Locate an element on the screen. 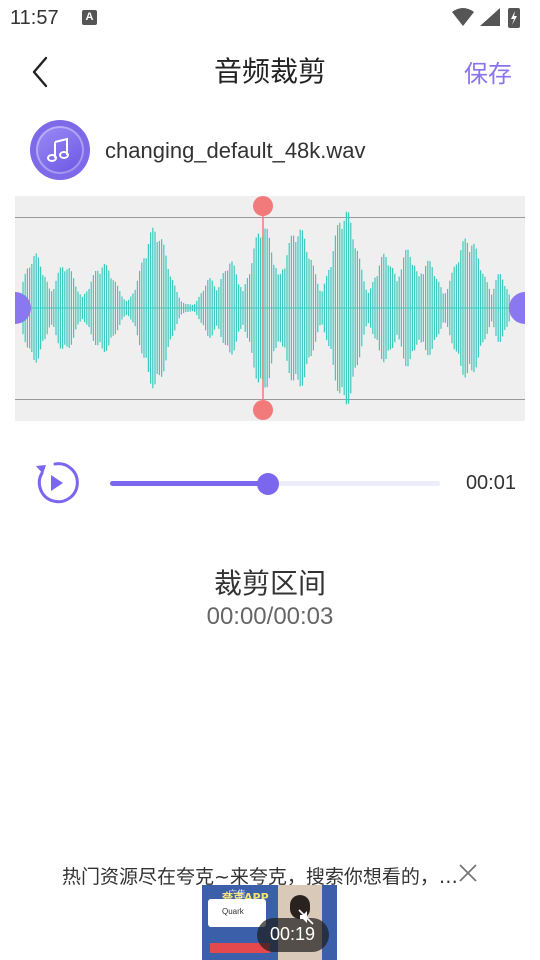 This screenshot has height=960, width=540. mute-icon is located at coordinates (306, 917).